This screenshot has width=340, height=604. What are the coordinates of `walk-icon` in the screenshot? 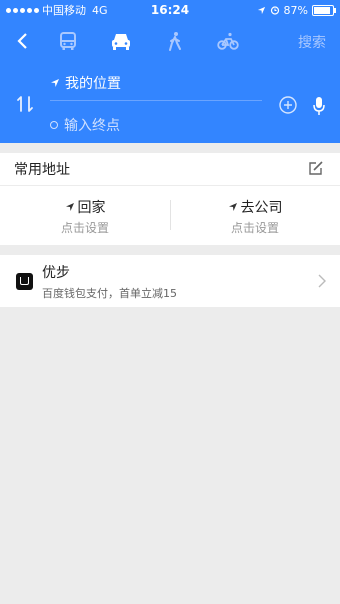 It's located at (175, 41).